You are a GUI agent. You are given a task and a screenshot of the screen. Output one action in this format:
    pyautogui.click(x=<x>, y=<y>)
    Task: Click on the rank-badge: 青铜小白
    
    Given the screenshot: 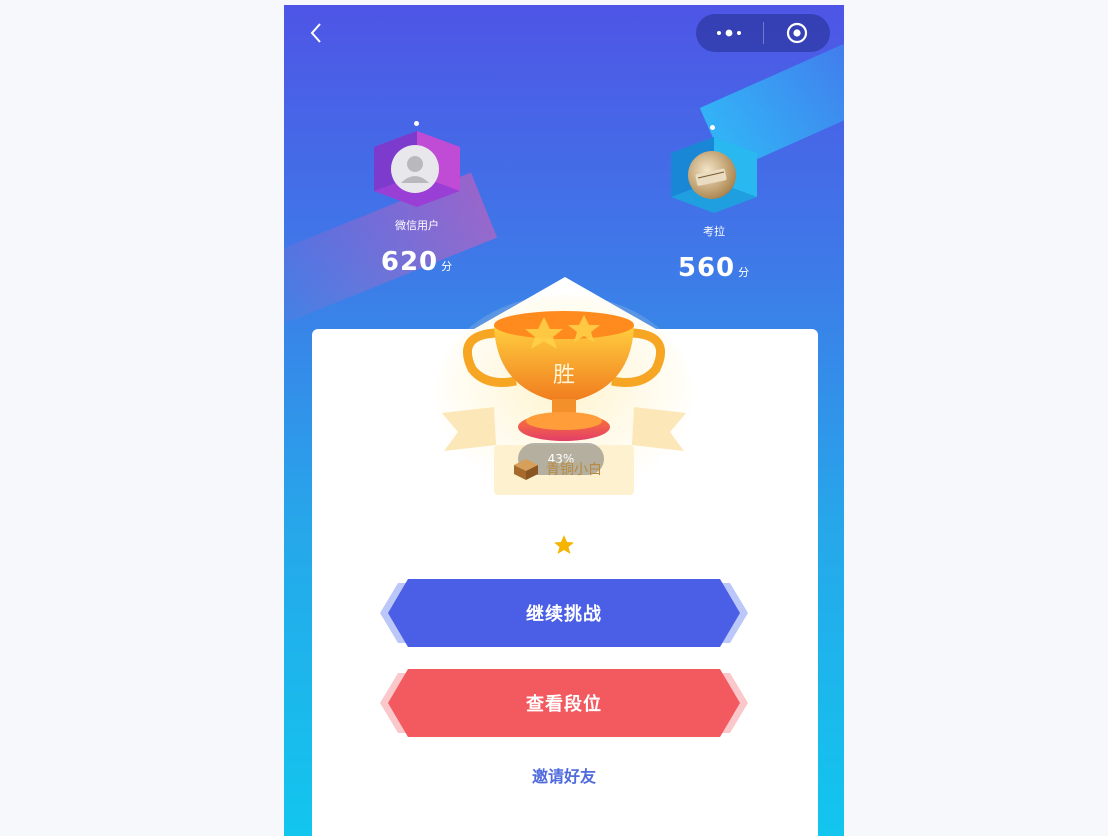 What is the action you would take?
    pyautogui.click(x=577, y=469)
    